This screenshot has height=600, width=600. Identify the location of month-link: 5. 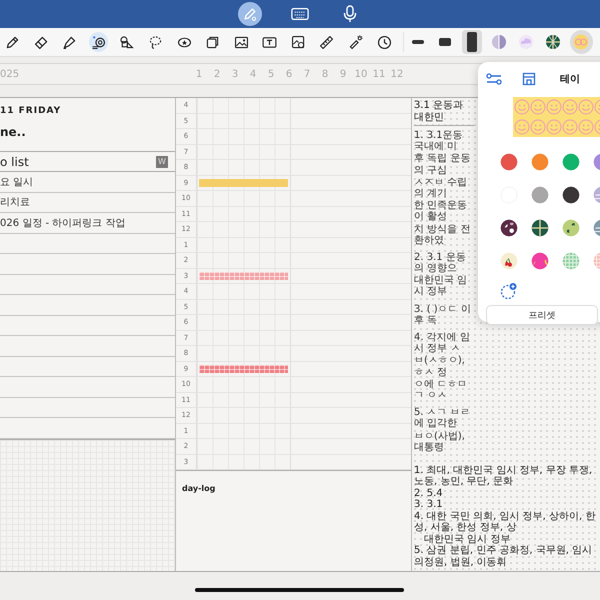
(271, 74).